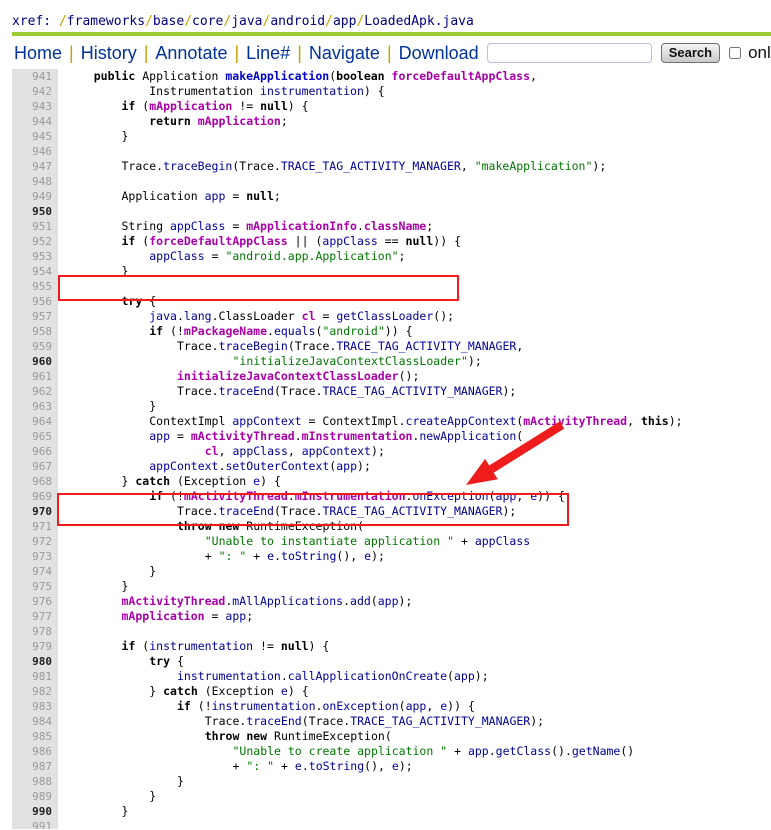  I want to click on line-number-985: 985, so click(35, 736).